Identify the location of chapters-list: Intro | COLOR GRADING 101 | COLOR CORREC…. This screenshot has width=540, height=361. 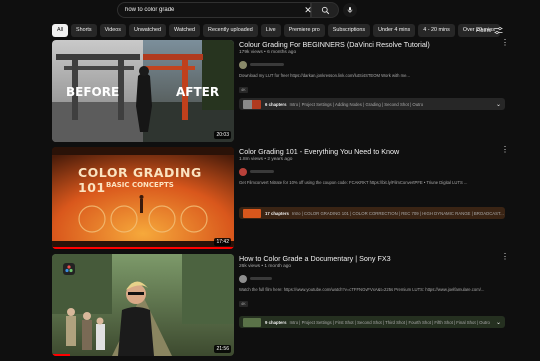
(397, 213).